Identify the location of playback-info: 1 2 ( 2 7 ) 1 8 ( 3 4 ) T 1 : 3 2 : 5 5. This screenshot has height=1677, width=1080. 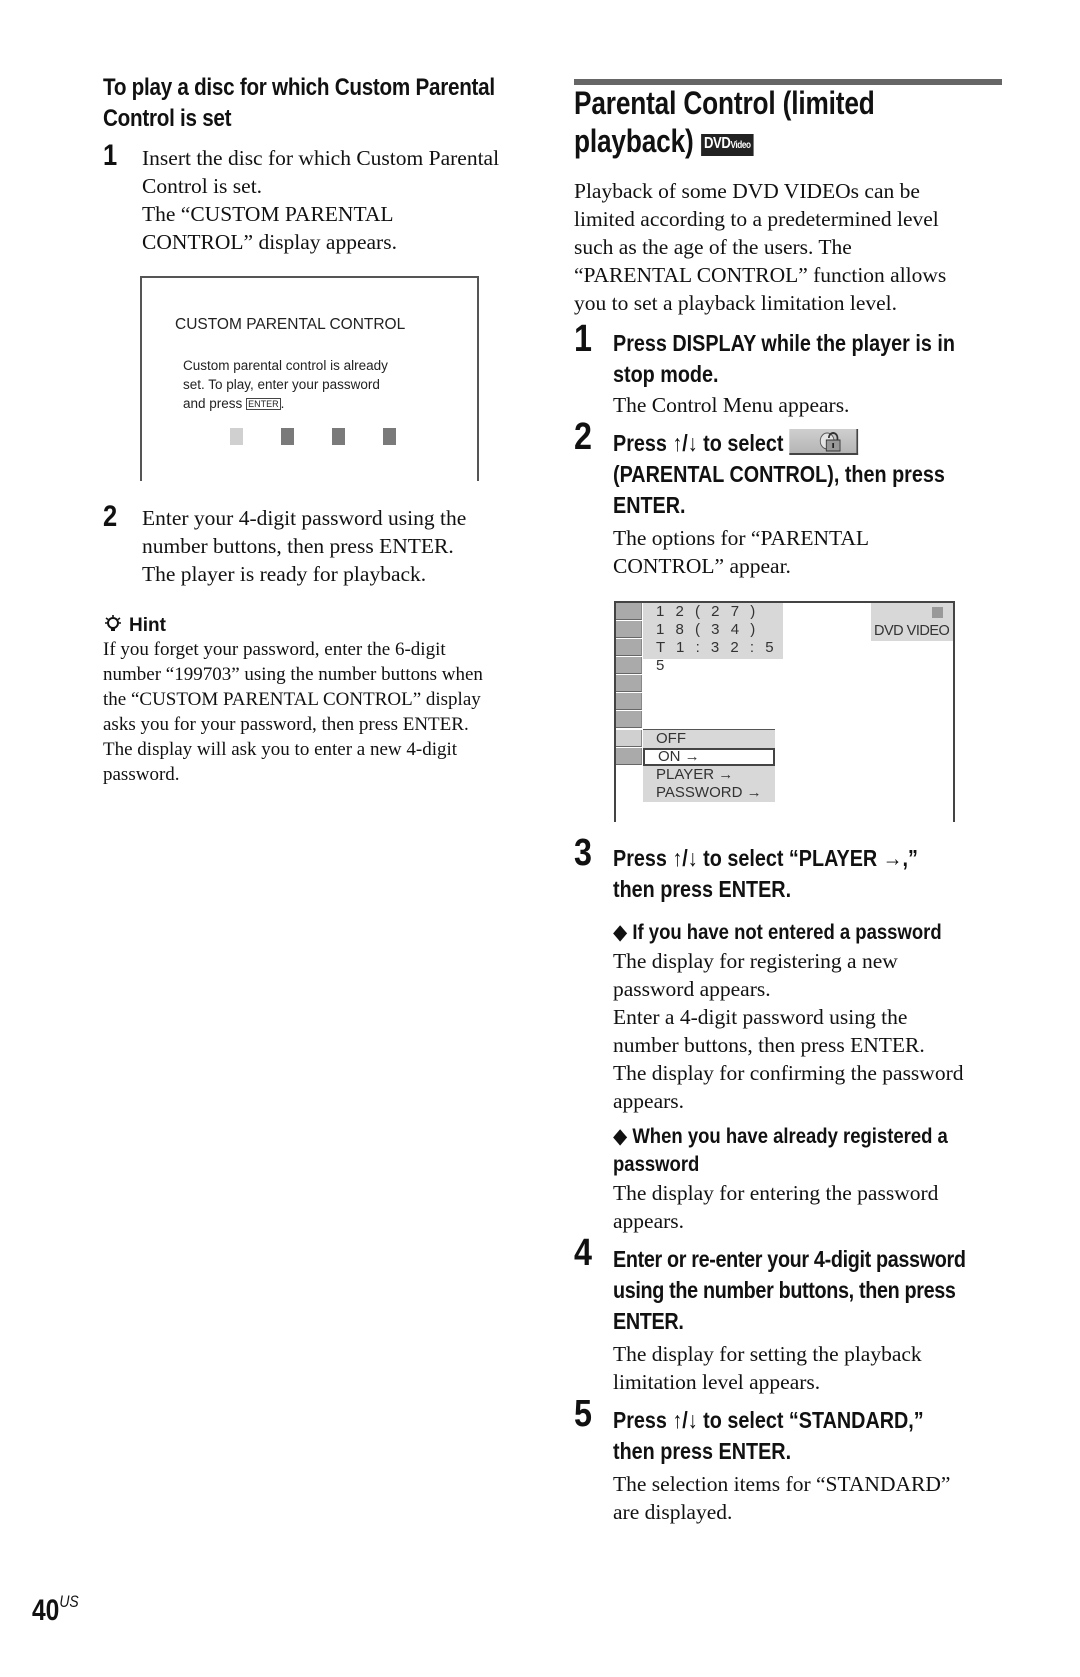
(713, 638).